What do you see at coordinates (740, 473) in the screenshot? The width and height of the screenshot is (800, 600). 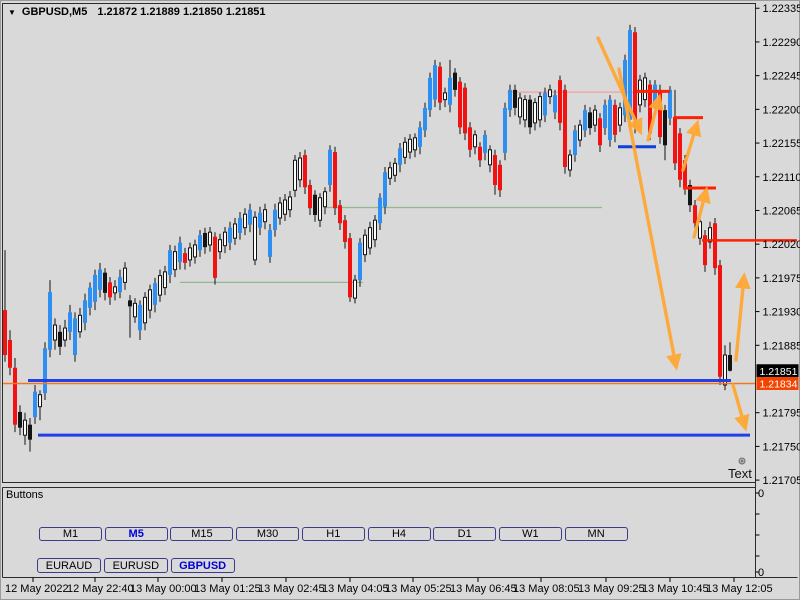 I see `chart-text-object: Text` at bounding box center [740, 473].